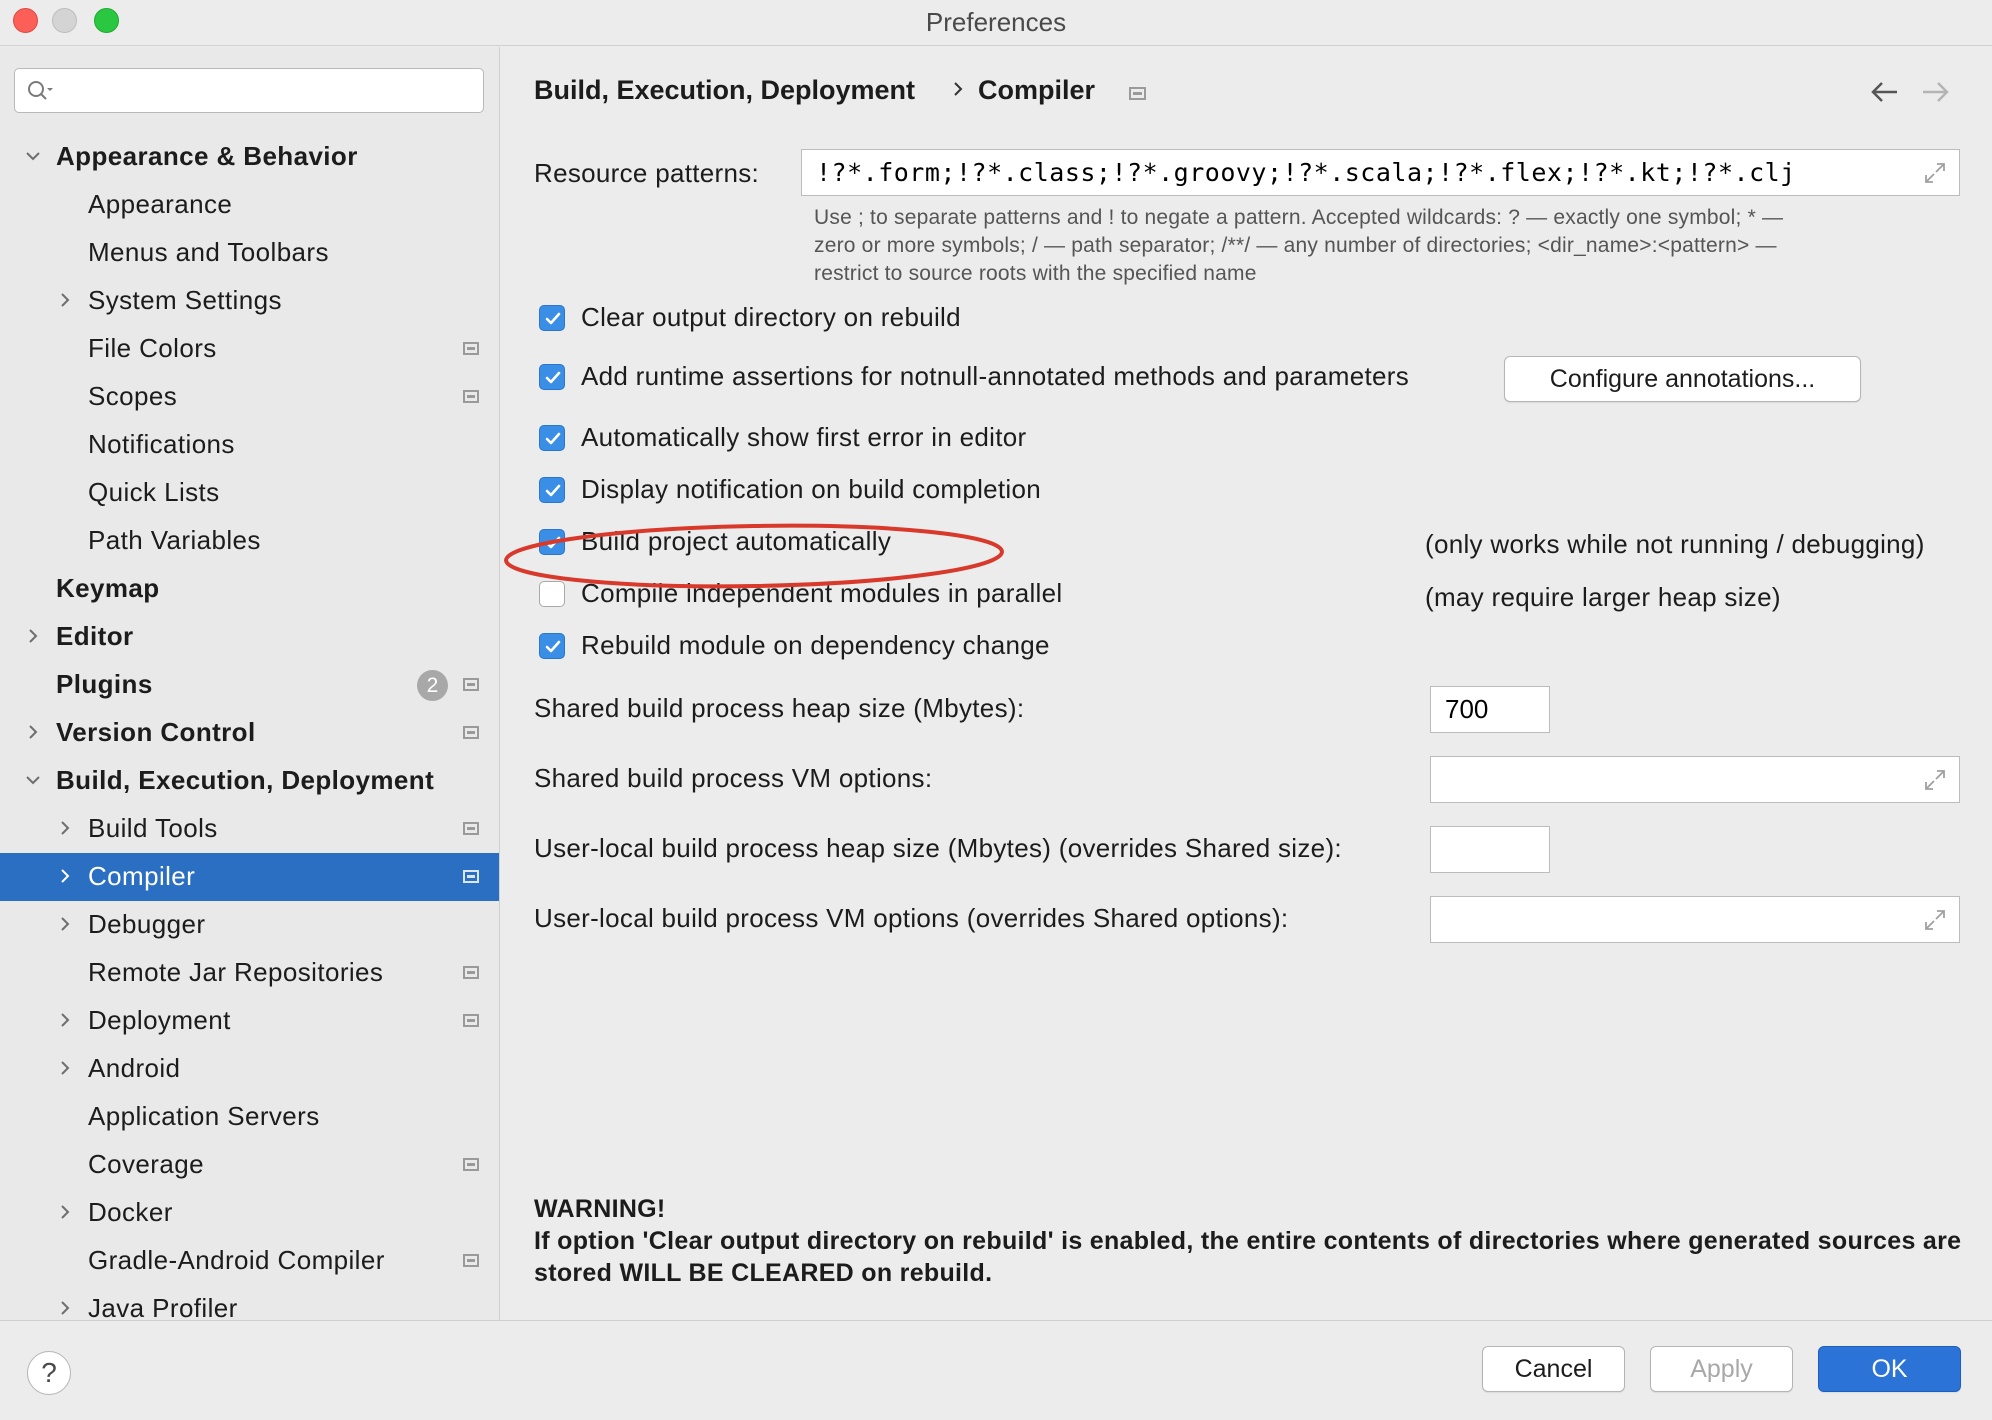 The height and width of the screenshot is (1420, 1992). What do you see at coordinates (249, 541) in the screenshot?
I see `sidebar-item-path-variables: Path Variables` at bounding box center [249, 541].